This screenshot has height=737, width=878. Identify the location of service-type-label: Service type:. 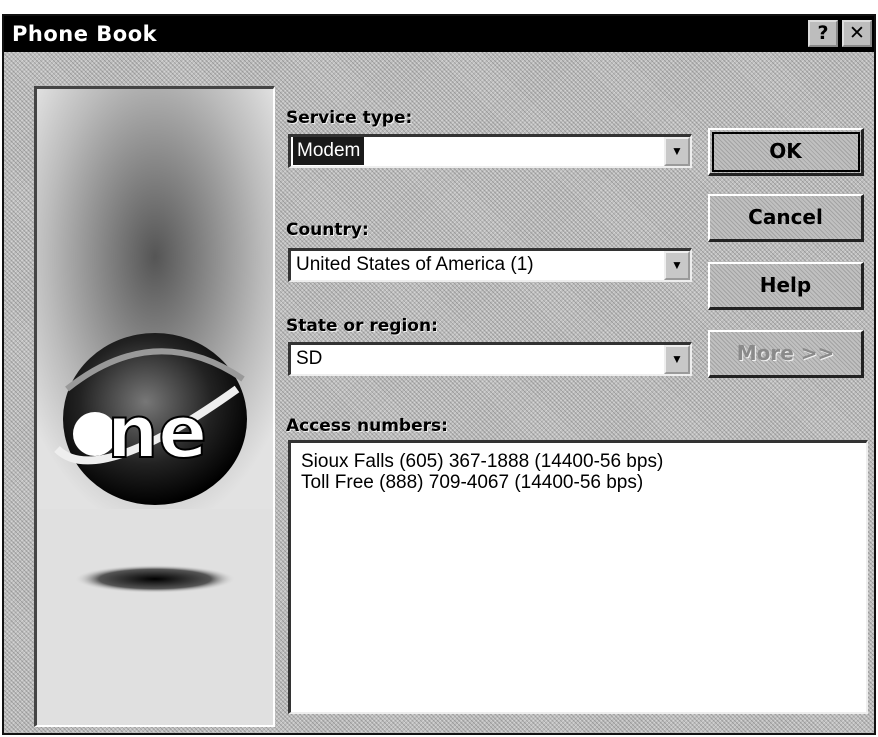
(349, 118).